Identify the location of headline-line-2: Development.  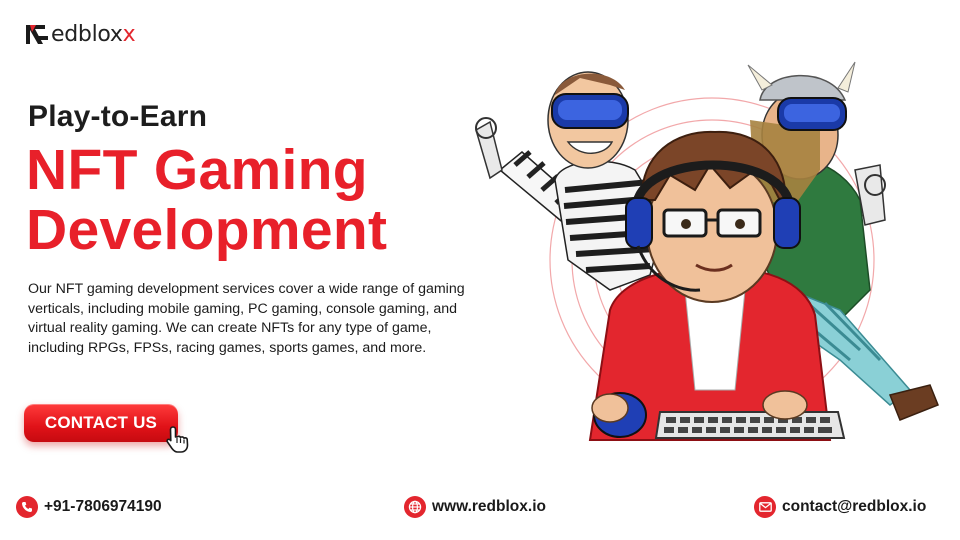
(207, 230).